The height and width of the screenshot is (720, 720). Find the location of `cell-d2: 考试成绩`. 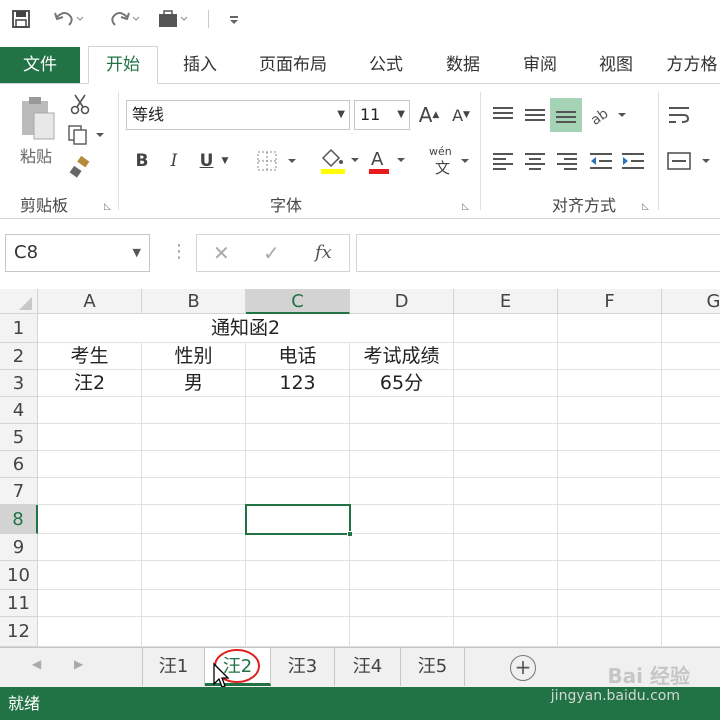

cell-d2: 考试成绩 is located at coordinates (402, 356).